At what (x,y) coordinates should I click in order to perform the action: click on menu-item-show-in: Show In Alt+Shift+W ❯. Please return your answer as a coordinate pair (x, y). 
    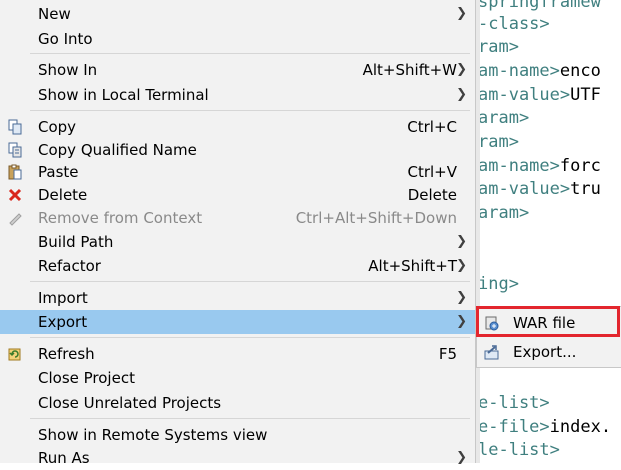
    Looking at the image, I should click on (237, 70).